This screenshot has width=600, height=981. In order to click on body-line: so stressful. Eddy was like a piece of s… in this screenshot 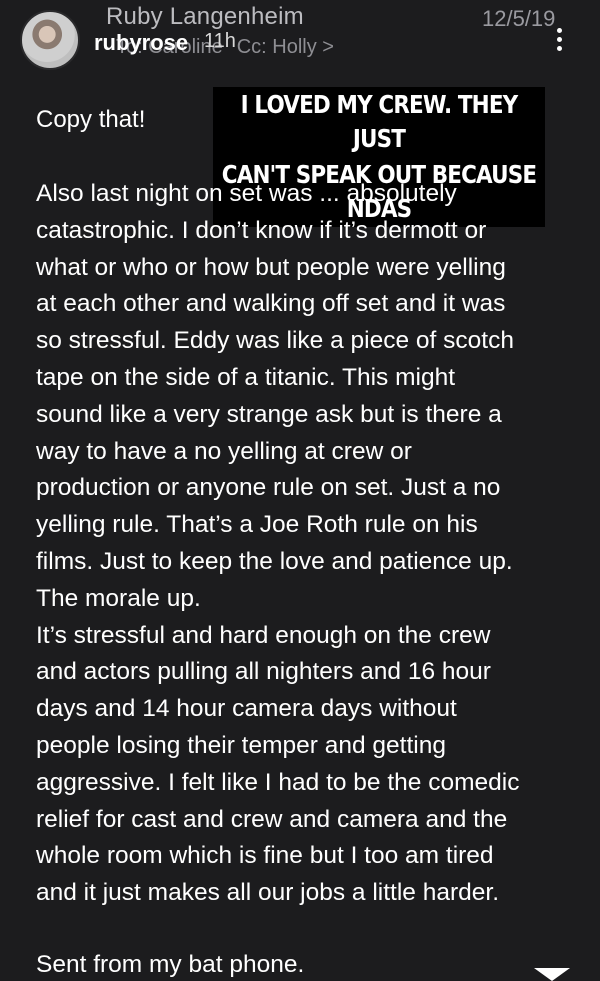, I will do `click(275, 341)`.